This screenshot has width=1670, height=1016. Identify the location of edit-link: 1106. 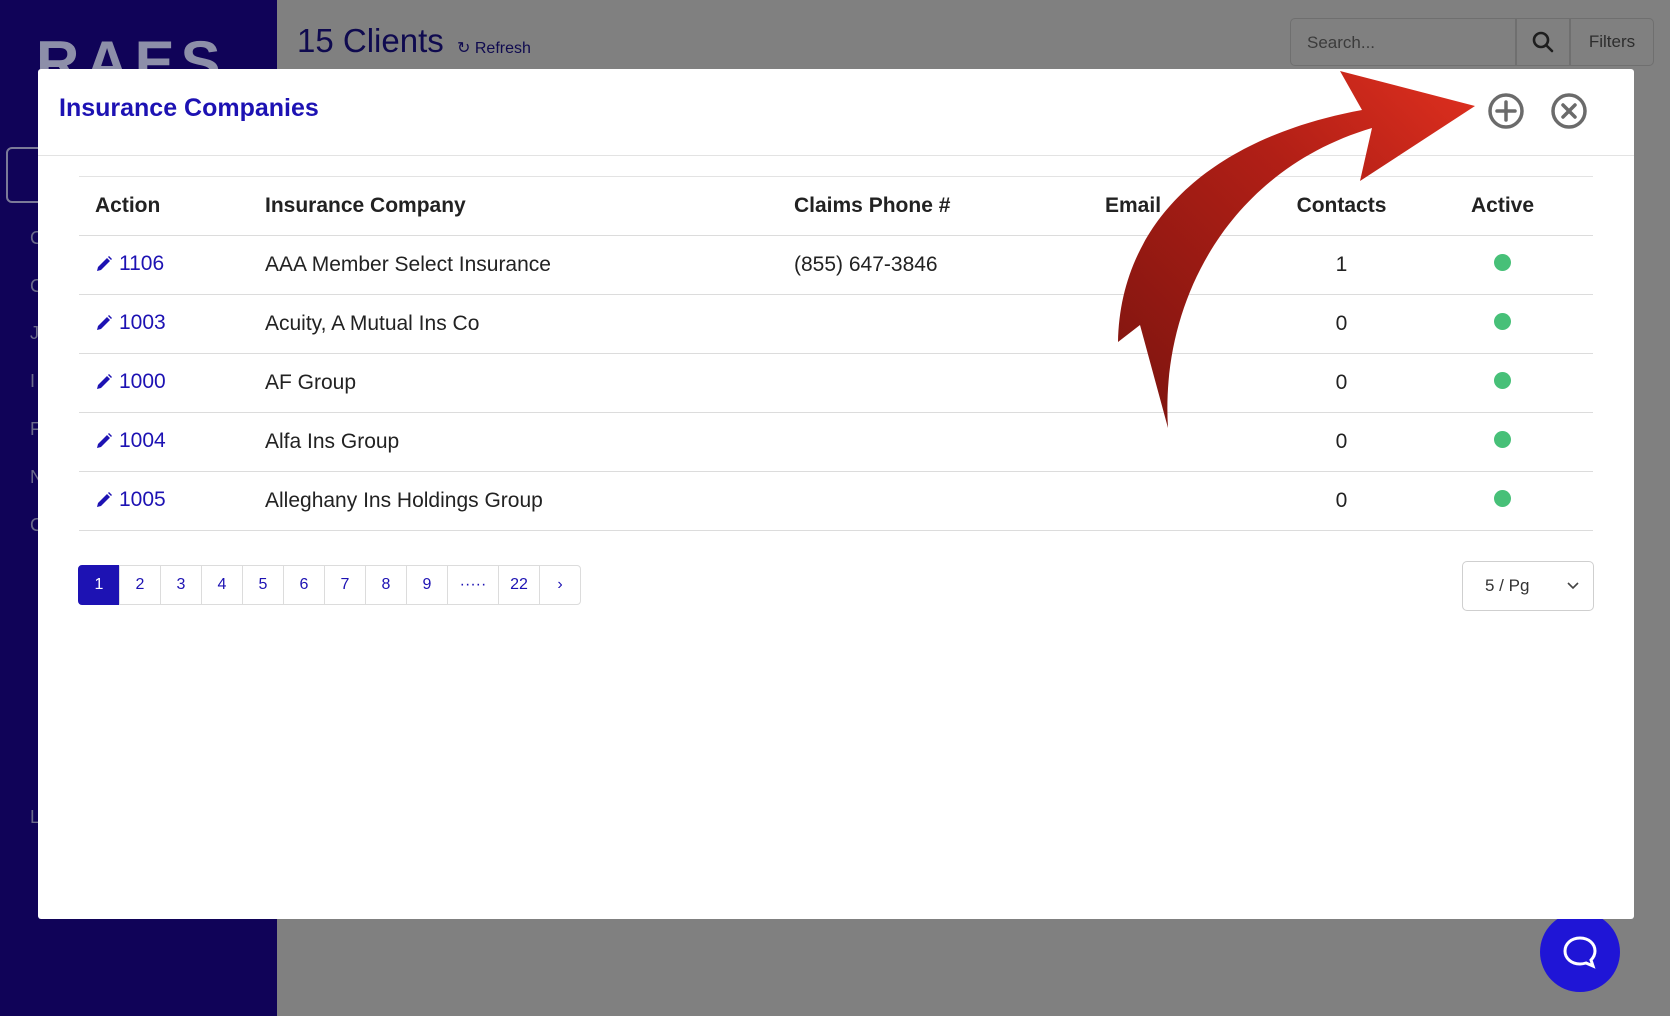
(129, 264).